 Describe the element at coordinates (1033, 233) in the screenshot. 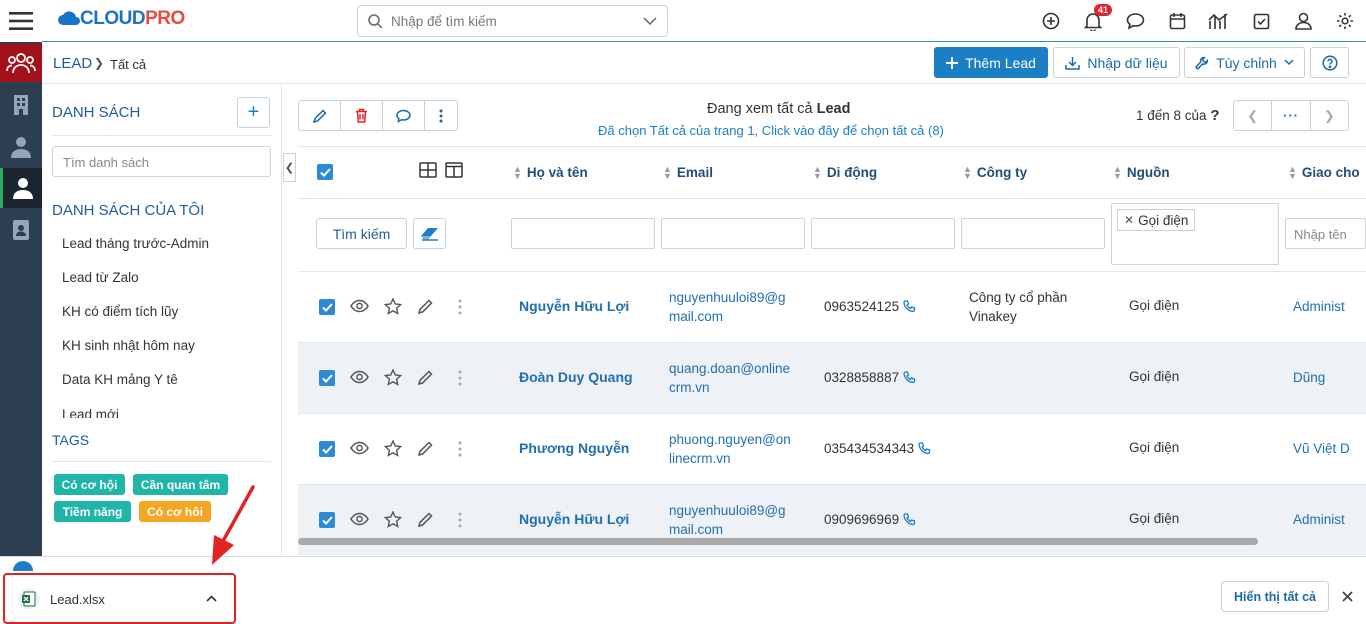

I see `company-filter-input` at that location.